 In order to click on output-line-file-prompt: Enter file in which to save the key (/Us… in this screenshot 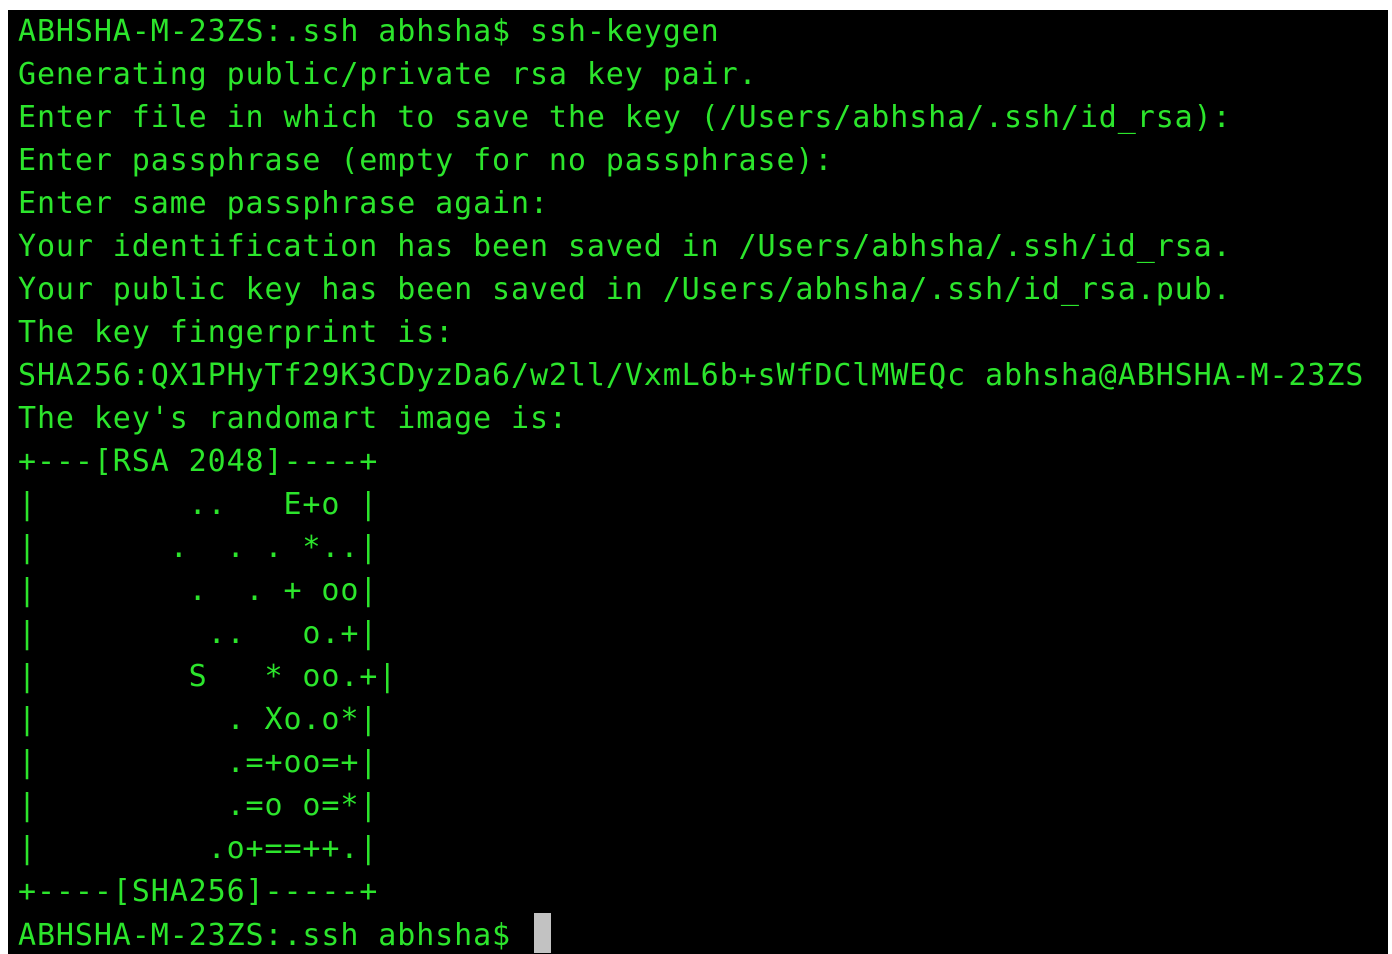, I will do `click(625, 117)`.